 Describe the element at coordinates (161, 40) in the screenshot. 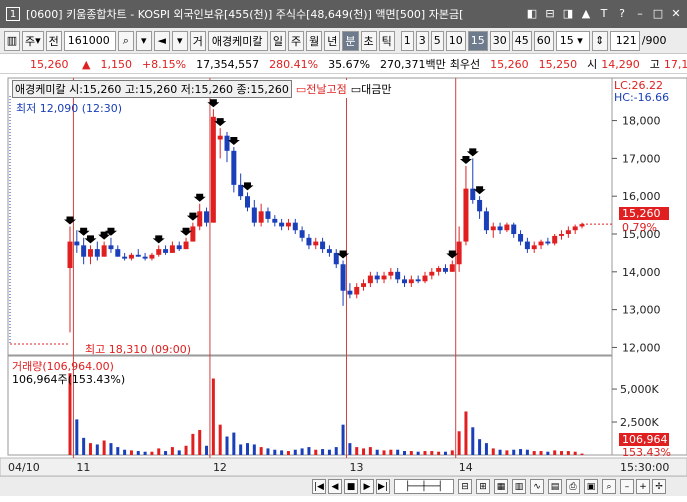

I see `speaker-icon: ◄` at that location.